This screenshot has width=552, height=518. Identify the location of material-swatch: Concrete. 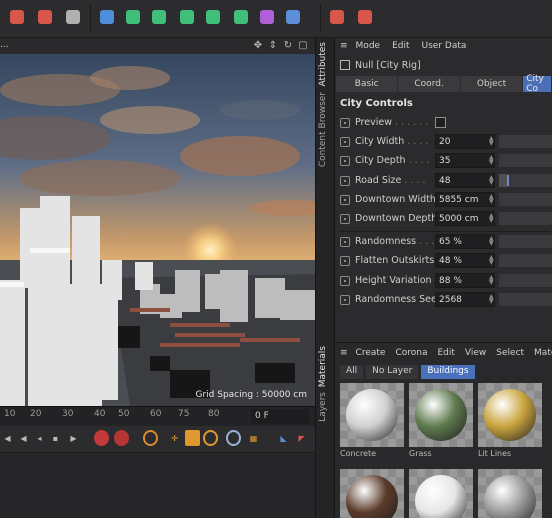
(372, 420).